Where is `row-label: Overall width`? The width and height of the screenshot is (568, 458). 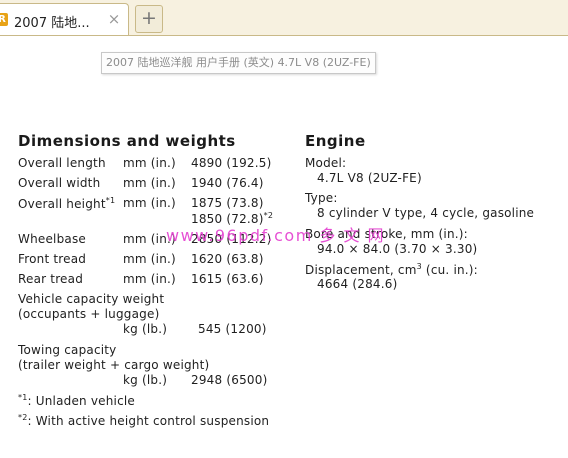 row-label: Overall width is located at coordinates (59, 183).